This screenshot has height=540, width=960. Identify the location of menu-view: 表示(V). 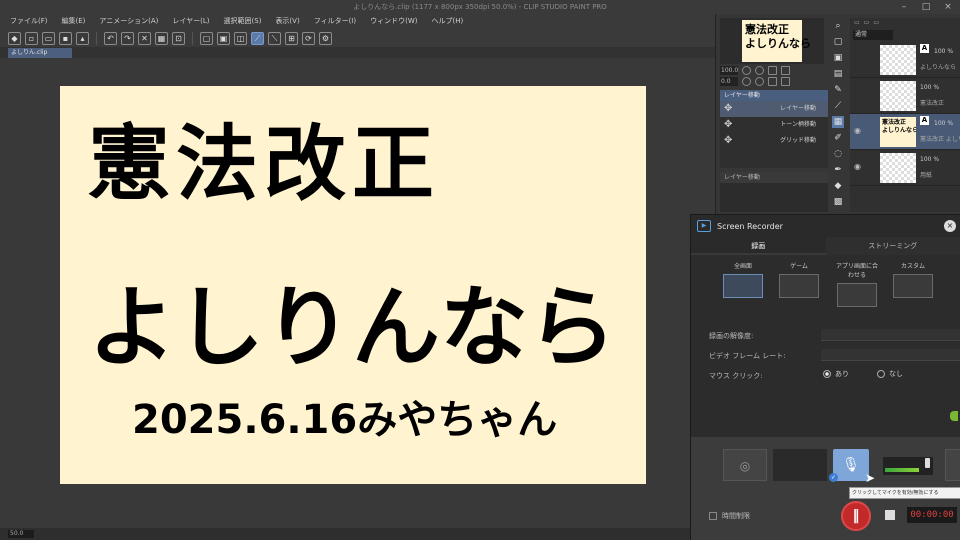
(287, 21).